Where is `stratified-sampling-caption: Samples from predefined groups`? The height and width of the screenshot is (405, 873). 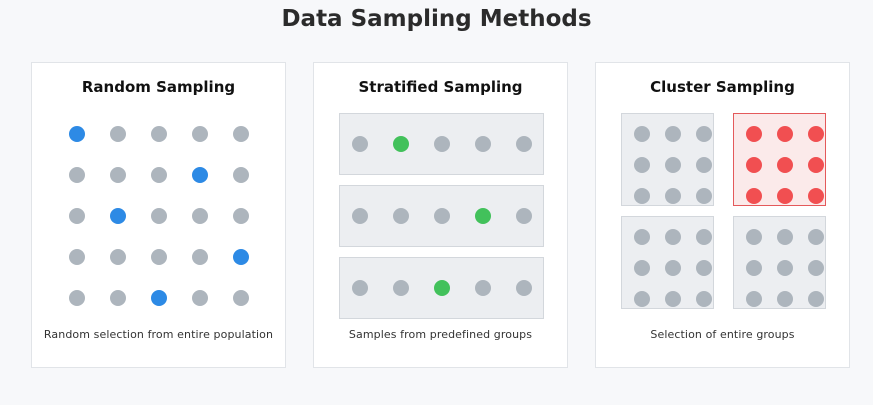 stratified-sampling-caption: Samples from predefined groups is located at coordinates (440, 334).